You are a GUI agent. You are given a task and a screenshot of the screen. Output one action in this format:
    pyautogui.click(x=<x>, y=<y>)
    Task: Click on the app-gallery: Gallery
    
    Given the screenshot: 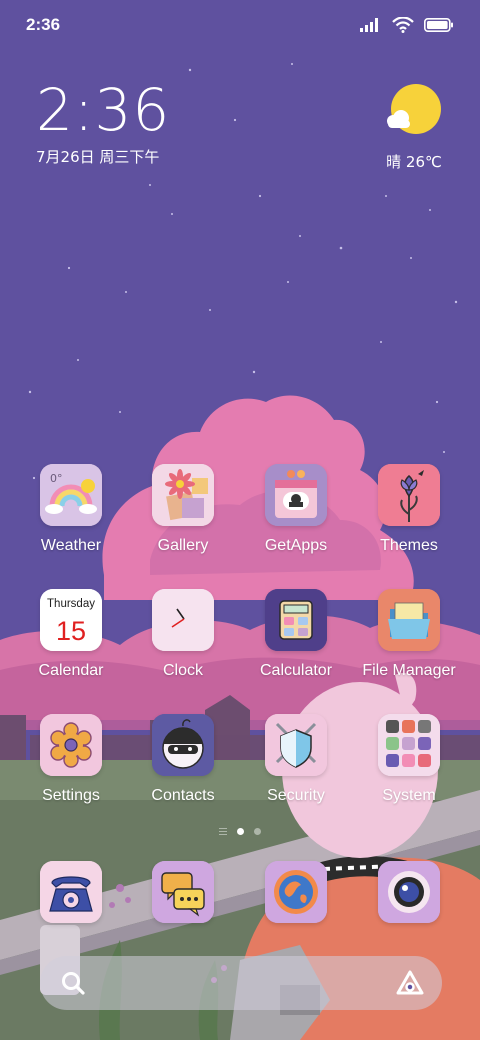 What is the action you would take?
    pyautogui.click(x=183, y=509)
    